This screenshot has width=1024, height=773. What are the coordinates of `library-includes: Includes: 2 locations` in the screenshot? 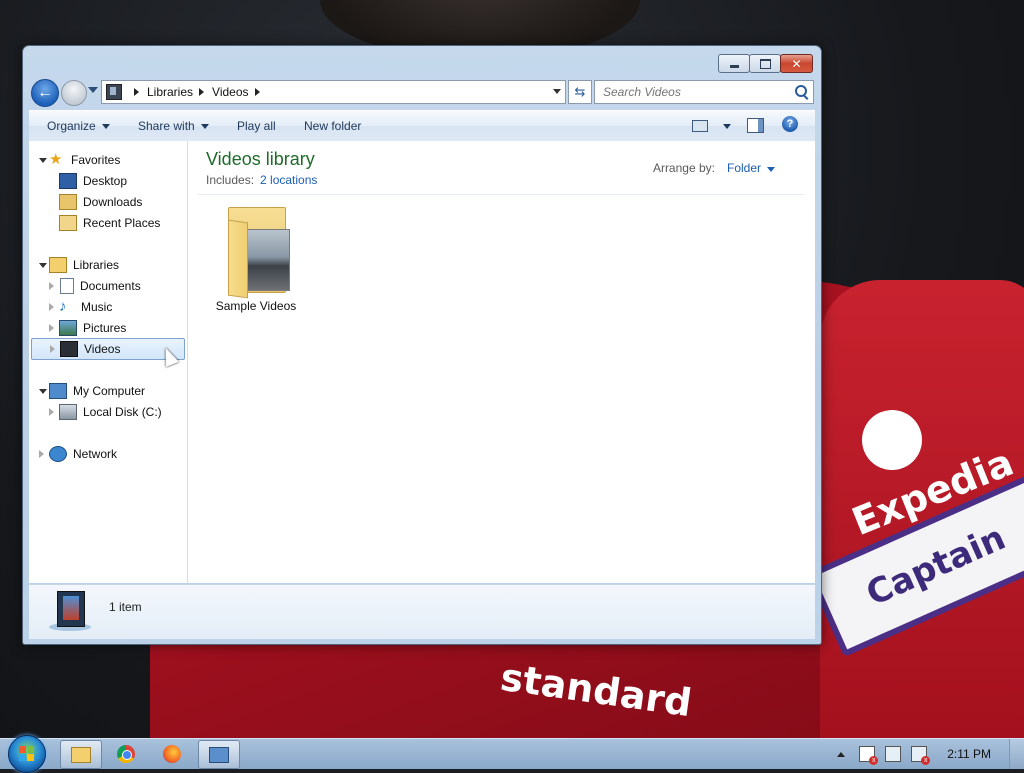 It's located at (261, 180).